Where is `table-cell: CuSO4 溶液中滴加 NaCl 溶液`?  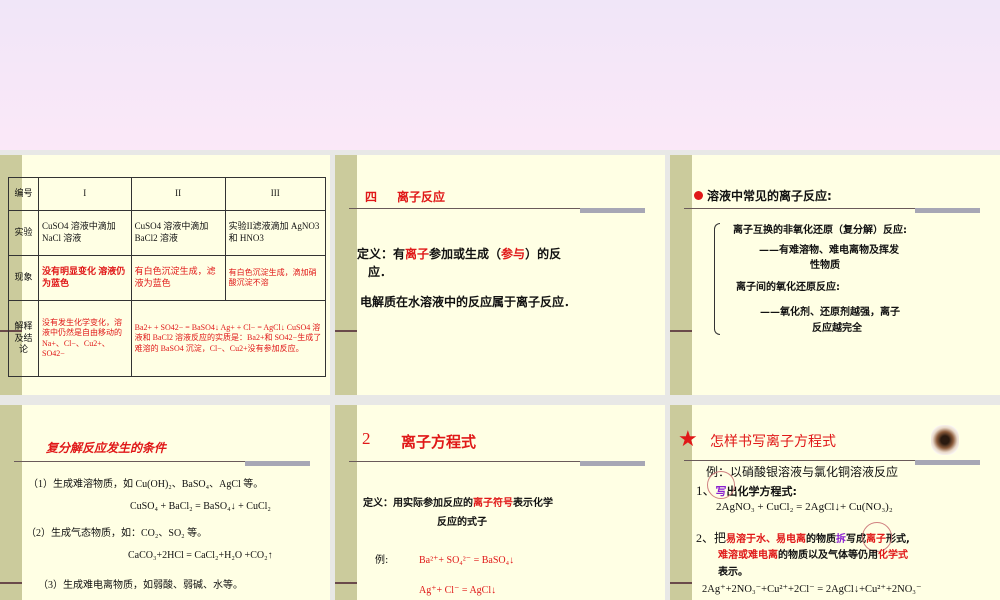
table-cell: CuSO4 溶液中滴加 NaCl 溶液 is located at coordinates (85, 233).